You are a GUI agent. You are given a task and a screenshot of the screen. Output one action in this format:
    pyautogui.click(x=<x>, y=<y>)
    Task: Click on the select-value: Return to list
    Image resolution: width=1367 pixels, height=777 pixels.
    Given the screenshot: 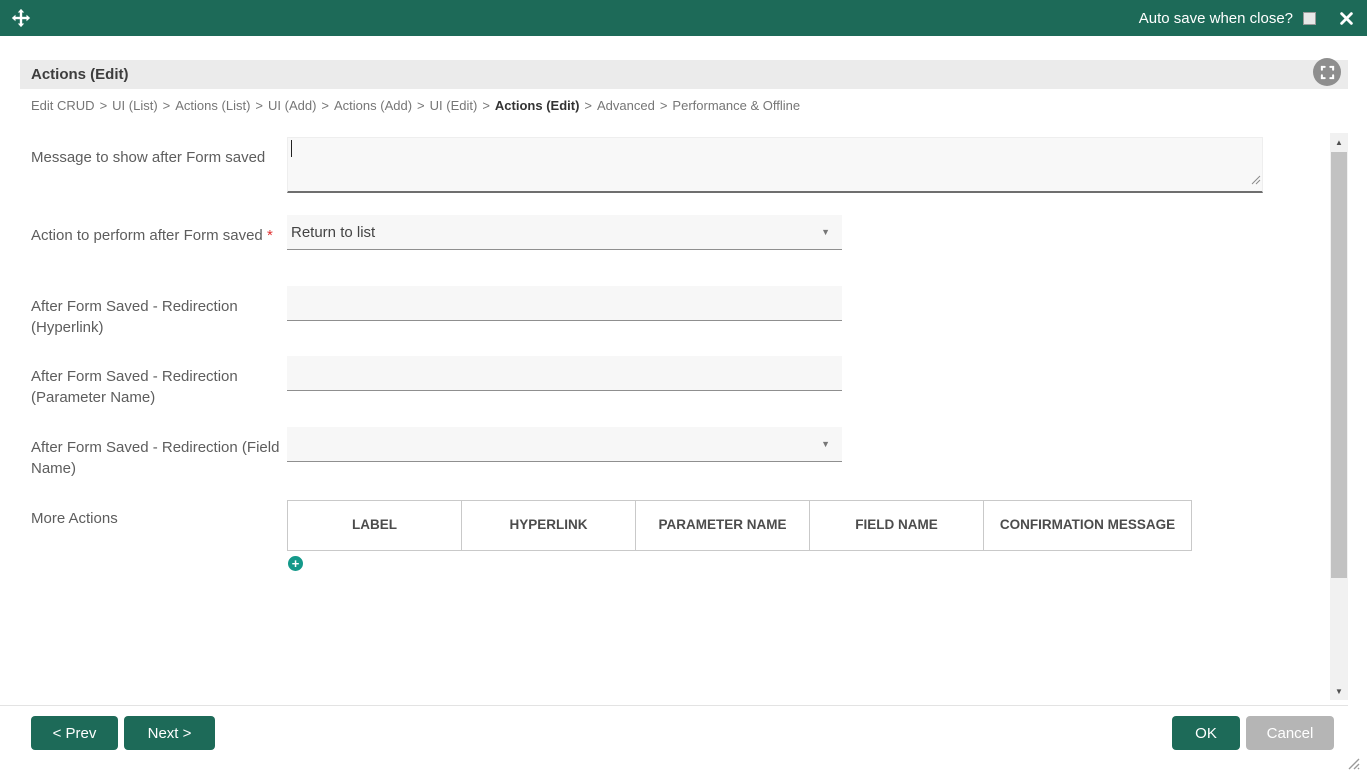 What is the action you would take?
    pyautogui.click(x=333, y=232)
    